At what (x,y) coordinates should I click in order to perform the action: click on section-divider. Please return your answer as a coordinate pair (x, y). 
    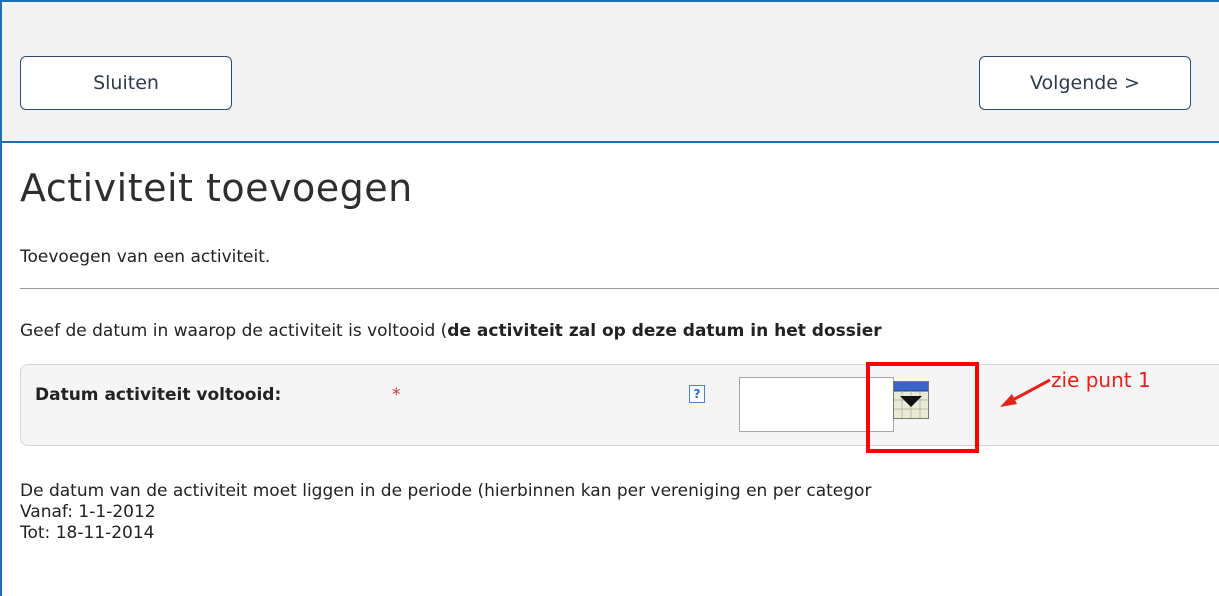
    Looking at the image, I should click on (619, 288).